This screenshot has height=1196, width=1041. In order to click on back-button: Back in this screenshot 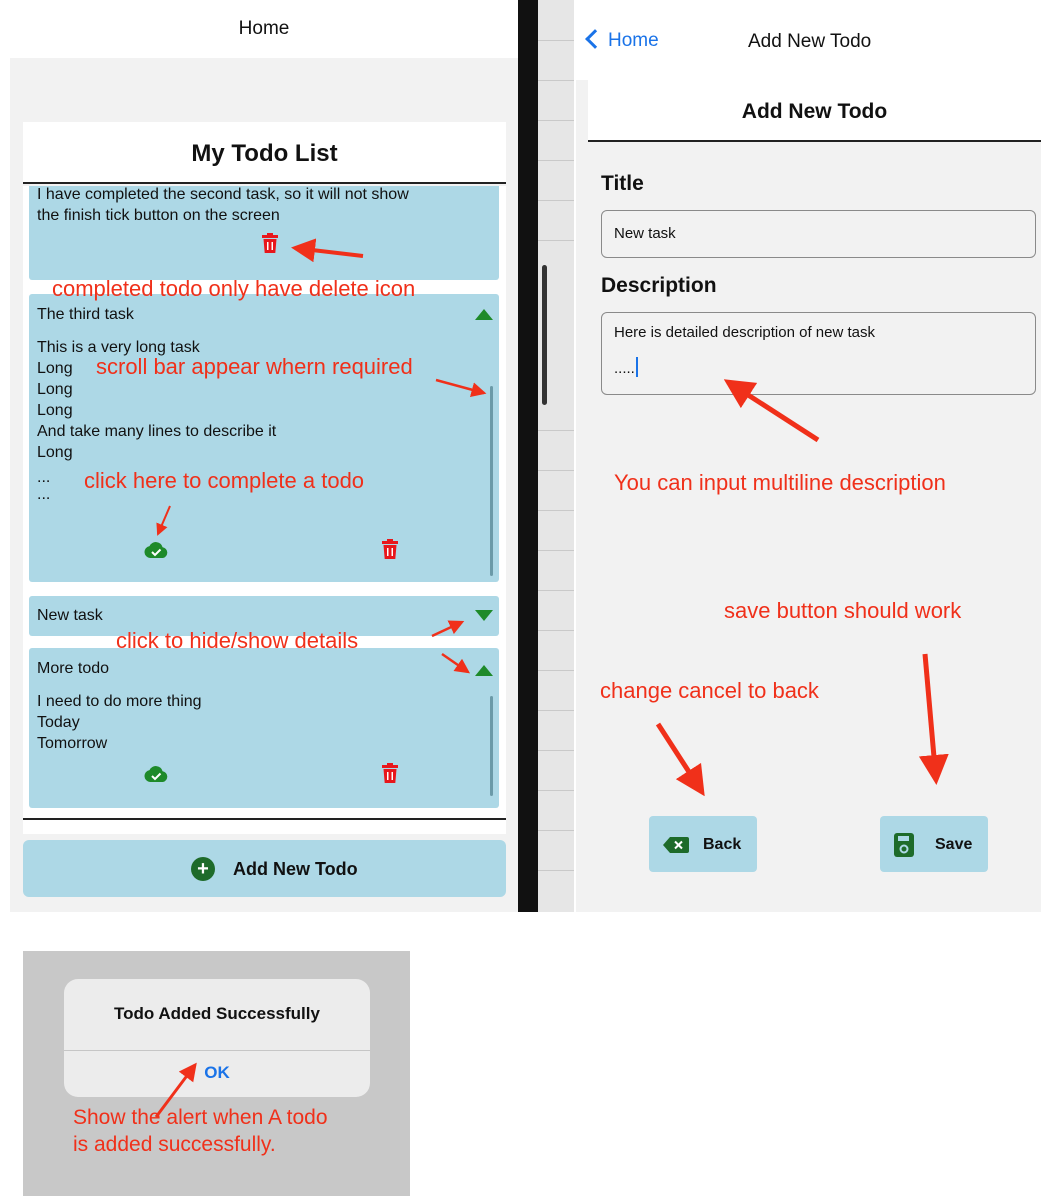, I will do `click(703, 844)`.